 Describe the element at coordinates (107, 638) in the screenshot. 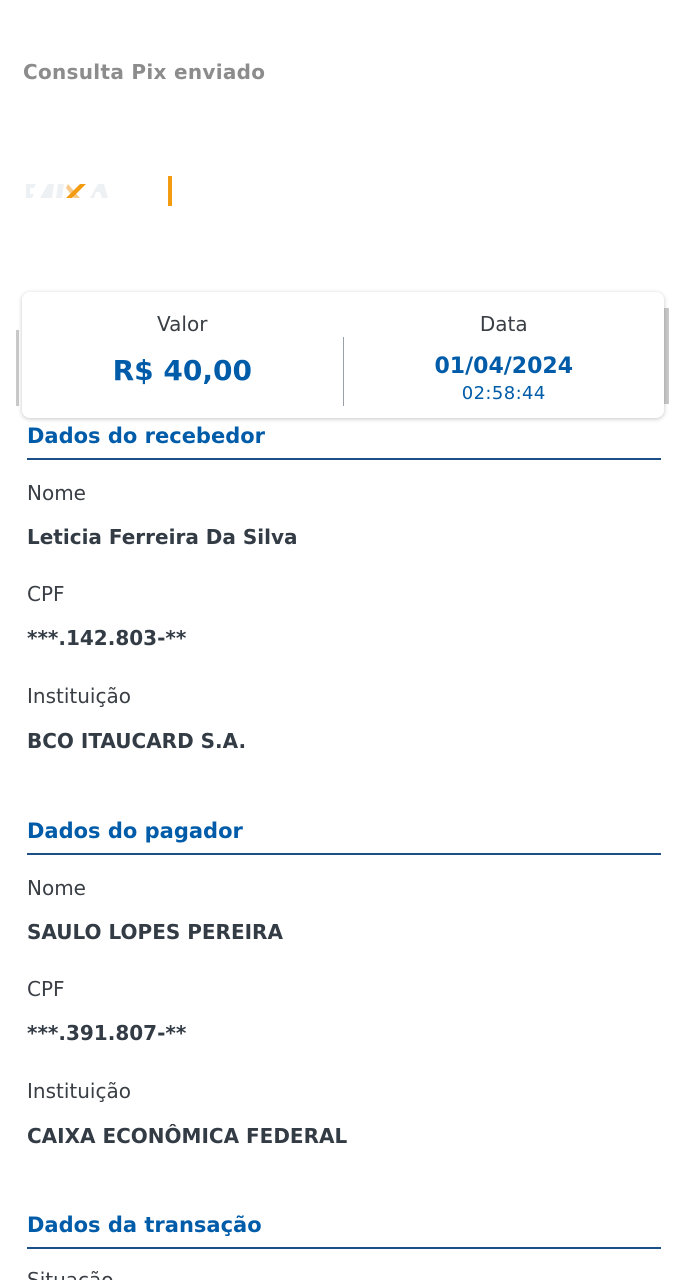

I see `receiver-cpf-value: ***.142.803-**` at that location.